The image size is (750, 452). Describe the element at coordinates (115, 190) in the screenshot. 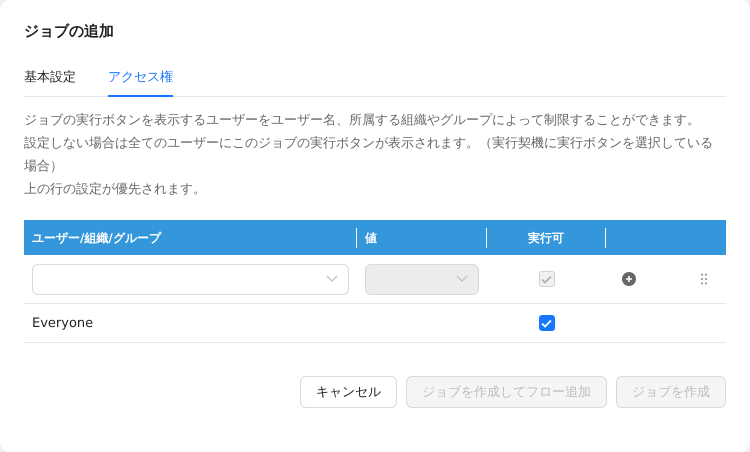

I see `description-text: 上の行の設定が優先されます。` at that location.